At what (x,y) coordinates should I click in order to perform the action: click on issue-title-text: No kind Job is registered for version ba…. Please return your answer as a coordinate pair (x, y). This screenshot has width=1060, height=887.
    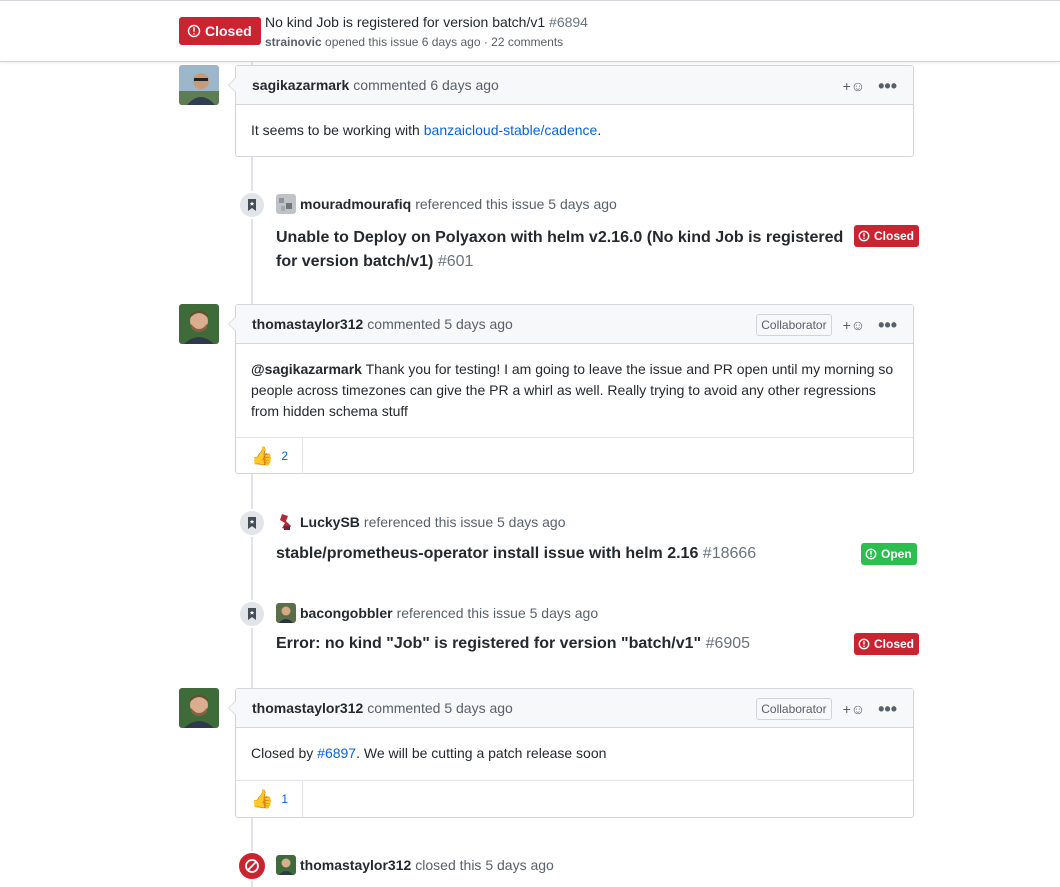
    Looking at the image, I should click on (405, 22).